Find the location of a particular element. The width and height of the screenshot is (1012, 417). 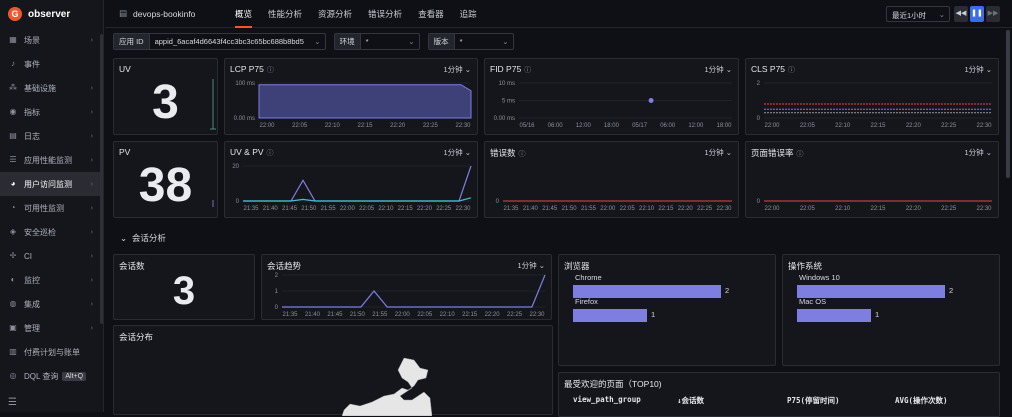

tab-3: 错误分析 is located at coordinates (385, 14).